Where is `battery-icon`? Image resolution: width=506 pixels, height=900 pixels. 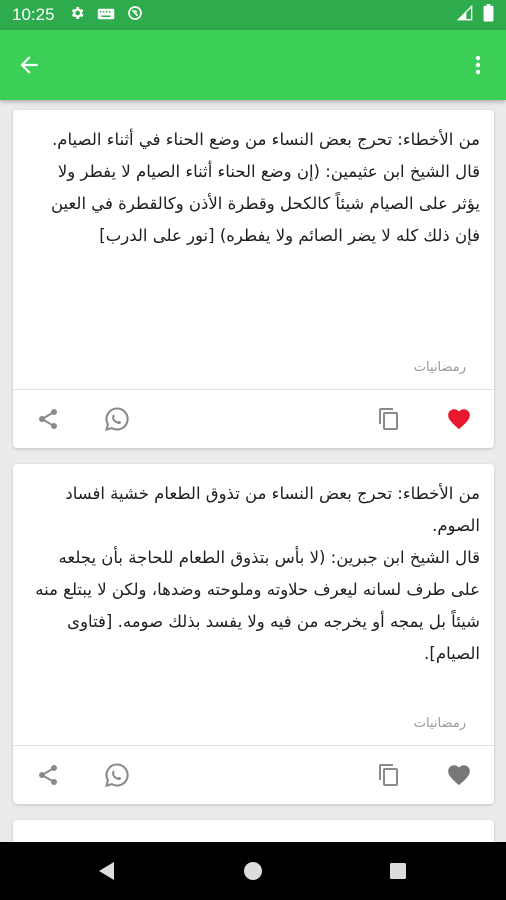
battery-icon is located at coordinates (488, 15).